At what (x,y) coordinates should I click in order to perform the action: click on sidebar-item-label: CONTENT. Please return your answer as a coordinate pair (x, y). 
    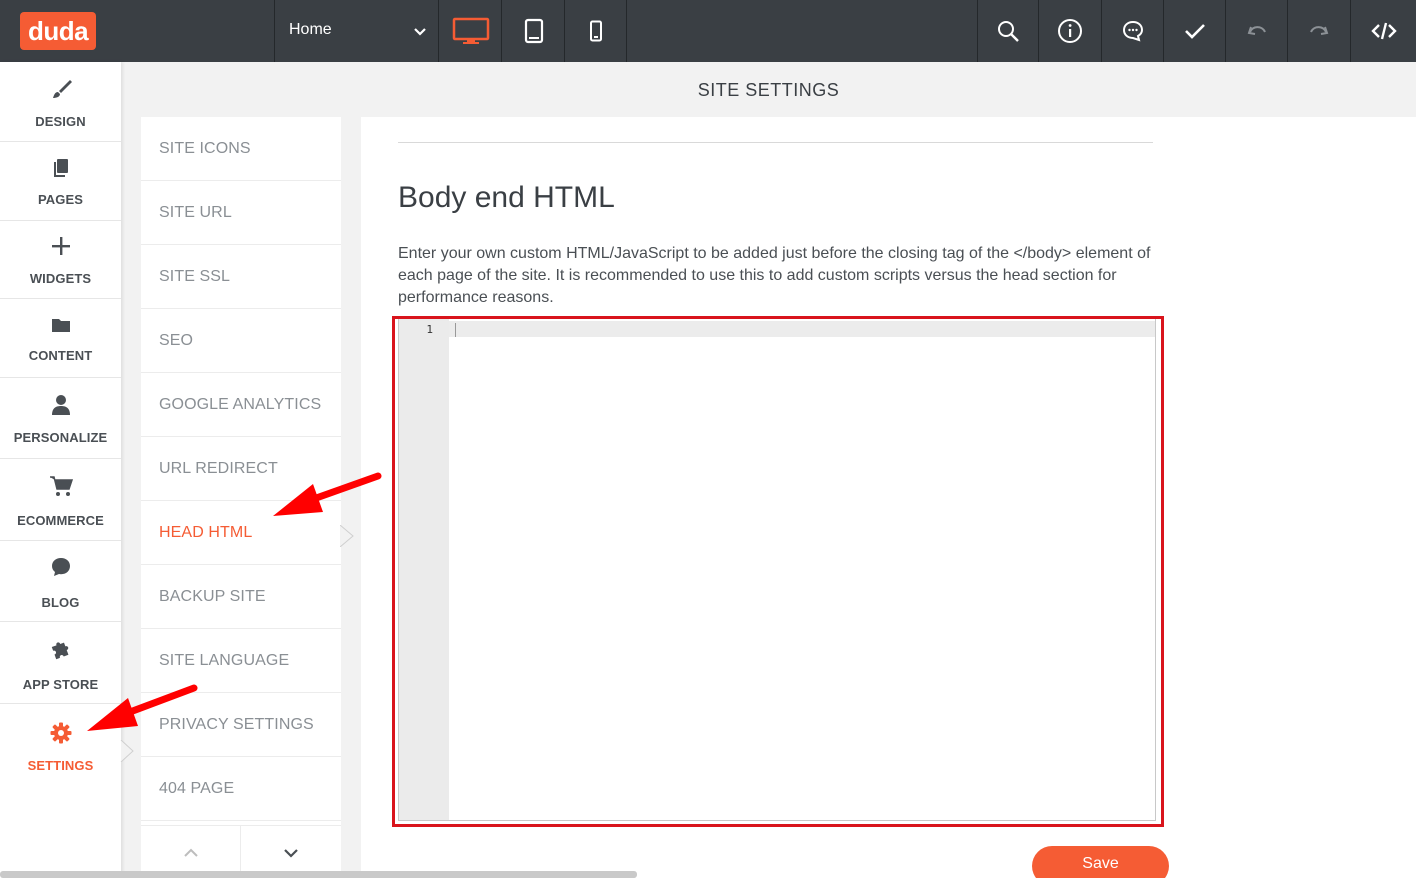
    Looking at the image, I should click on (60, 355).